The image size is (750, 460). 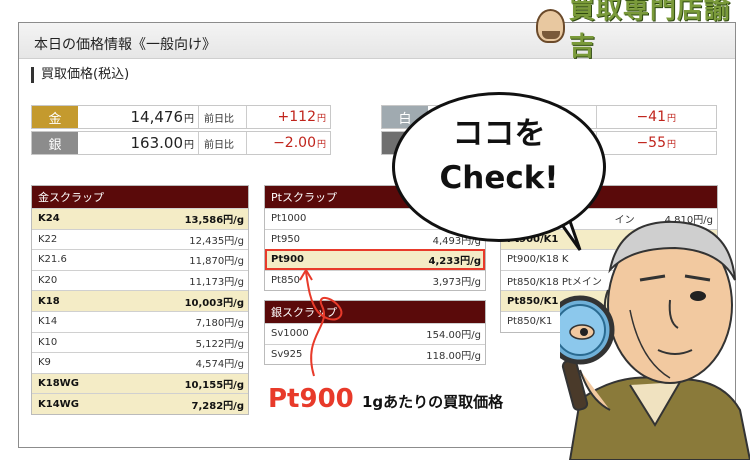 I want to click on logo-face-icon, so click(x=550, y=26).